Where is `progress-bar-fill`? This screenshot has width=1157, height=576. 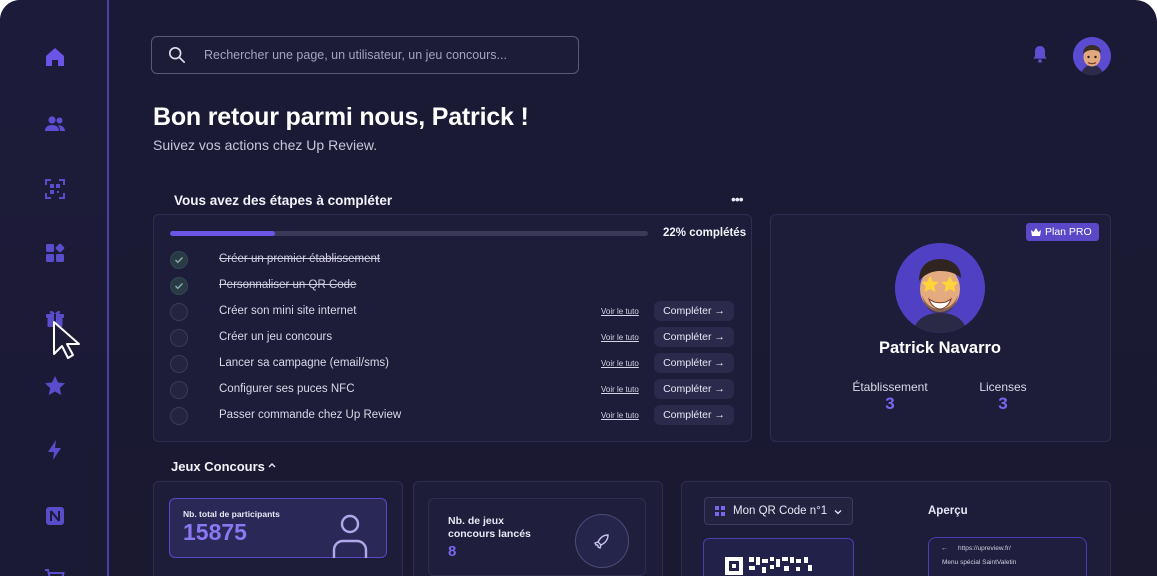 progress-bar-fill is located at coordinates (223, 233).